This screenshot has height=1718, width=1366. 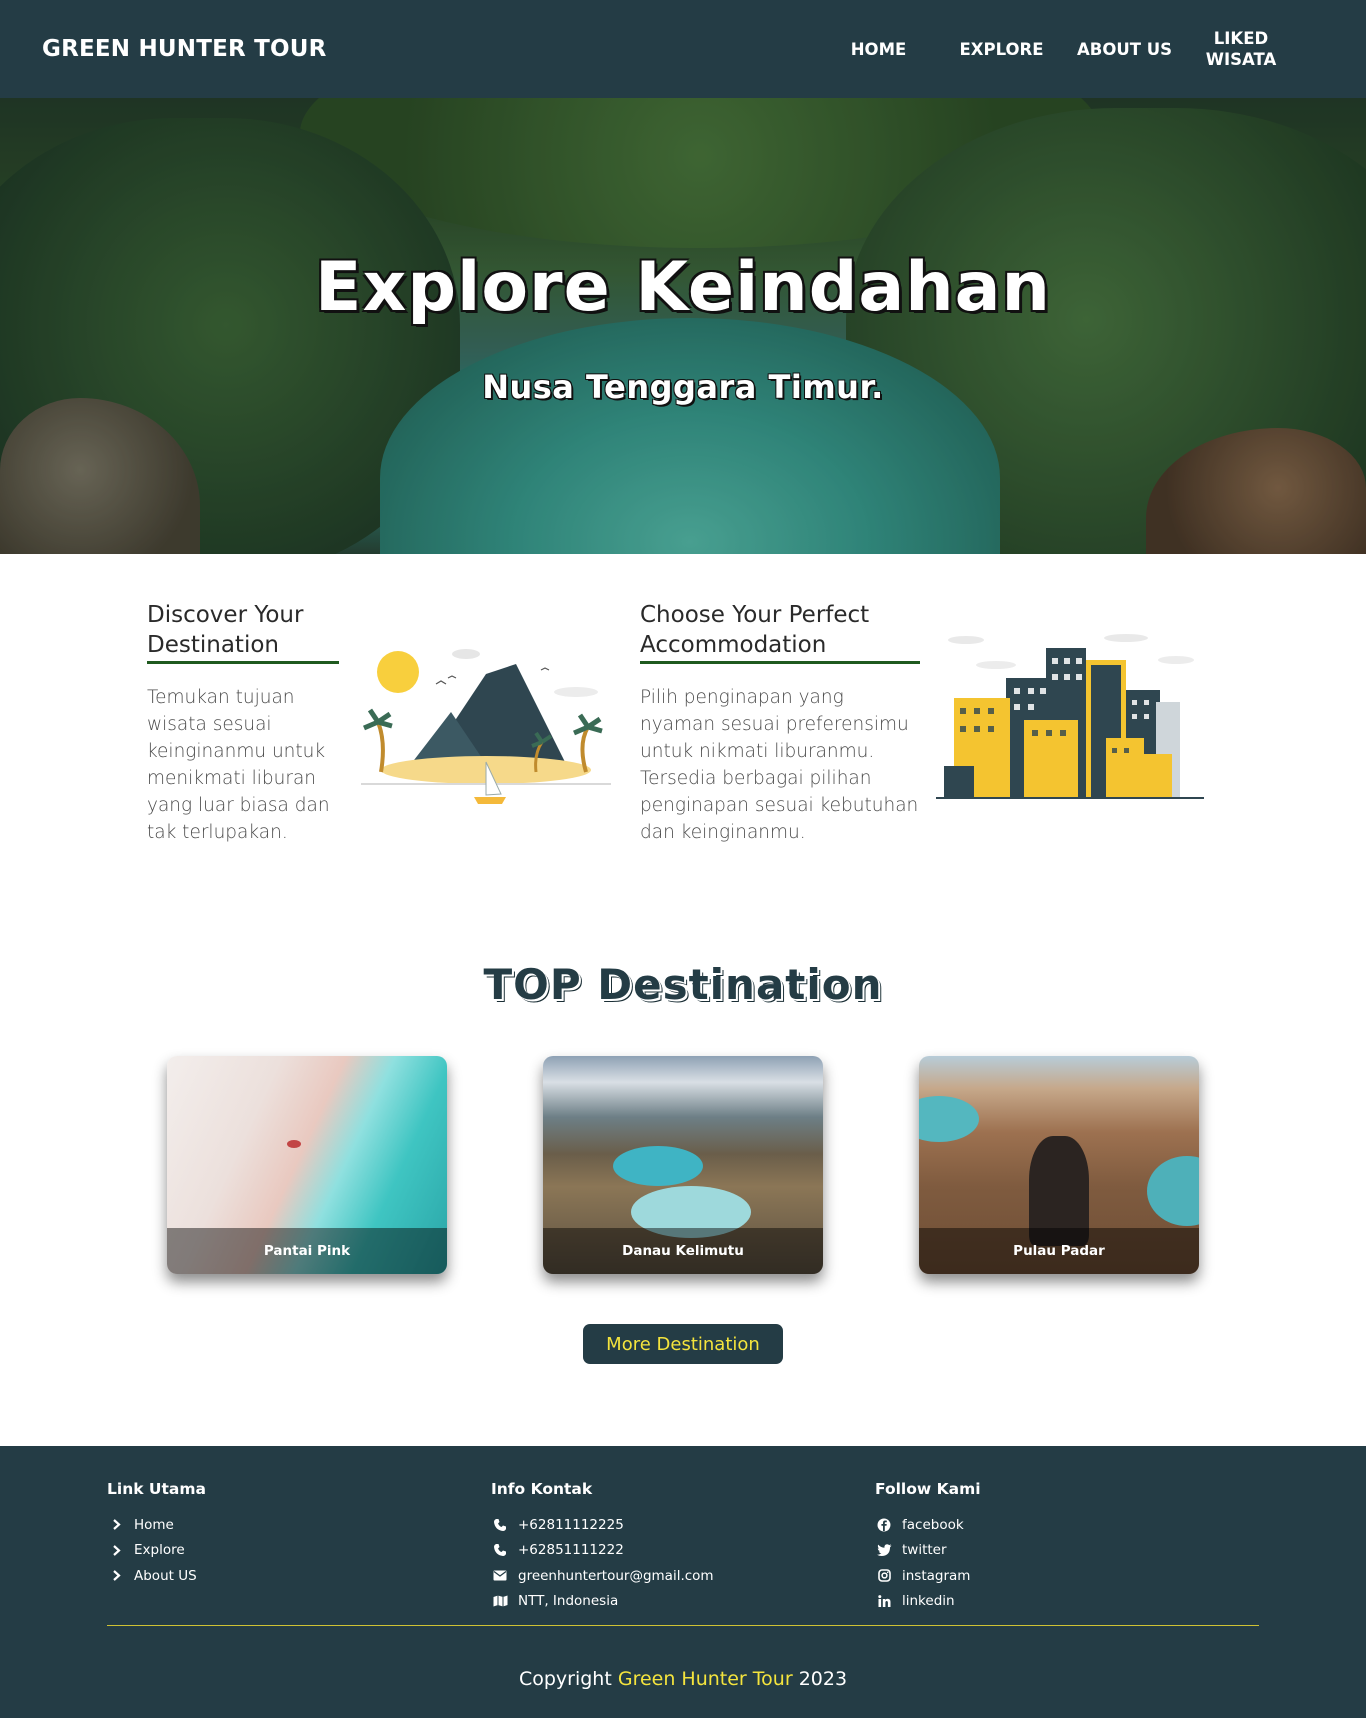 I want to click on envelope-icon, so click(x=500, y=1576).